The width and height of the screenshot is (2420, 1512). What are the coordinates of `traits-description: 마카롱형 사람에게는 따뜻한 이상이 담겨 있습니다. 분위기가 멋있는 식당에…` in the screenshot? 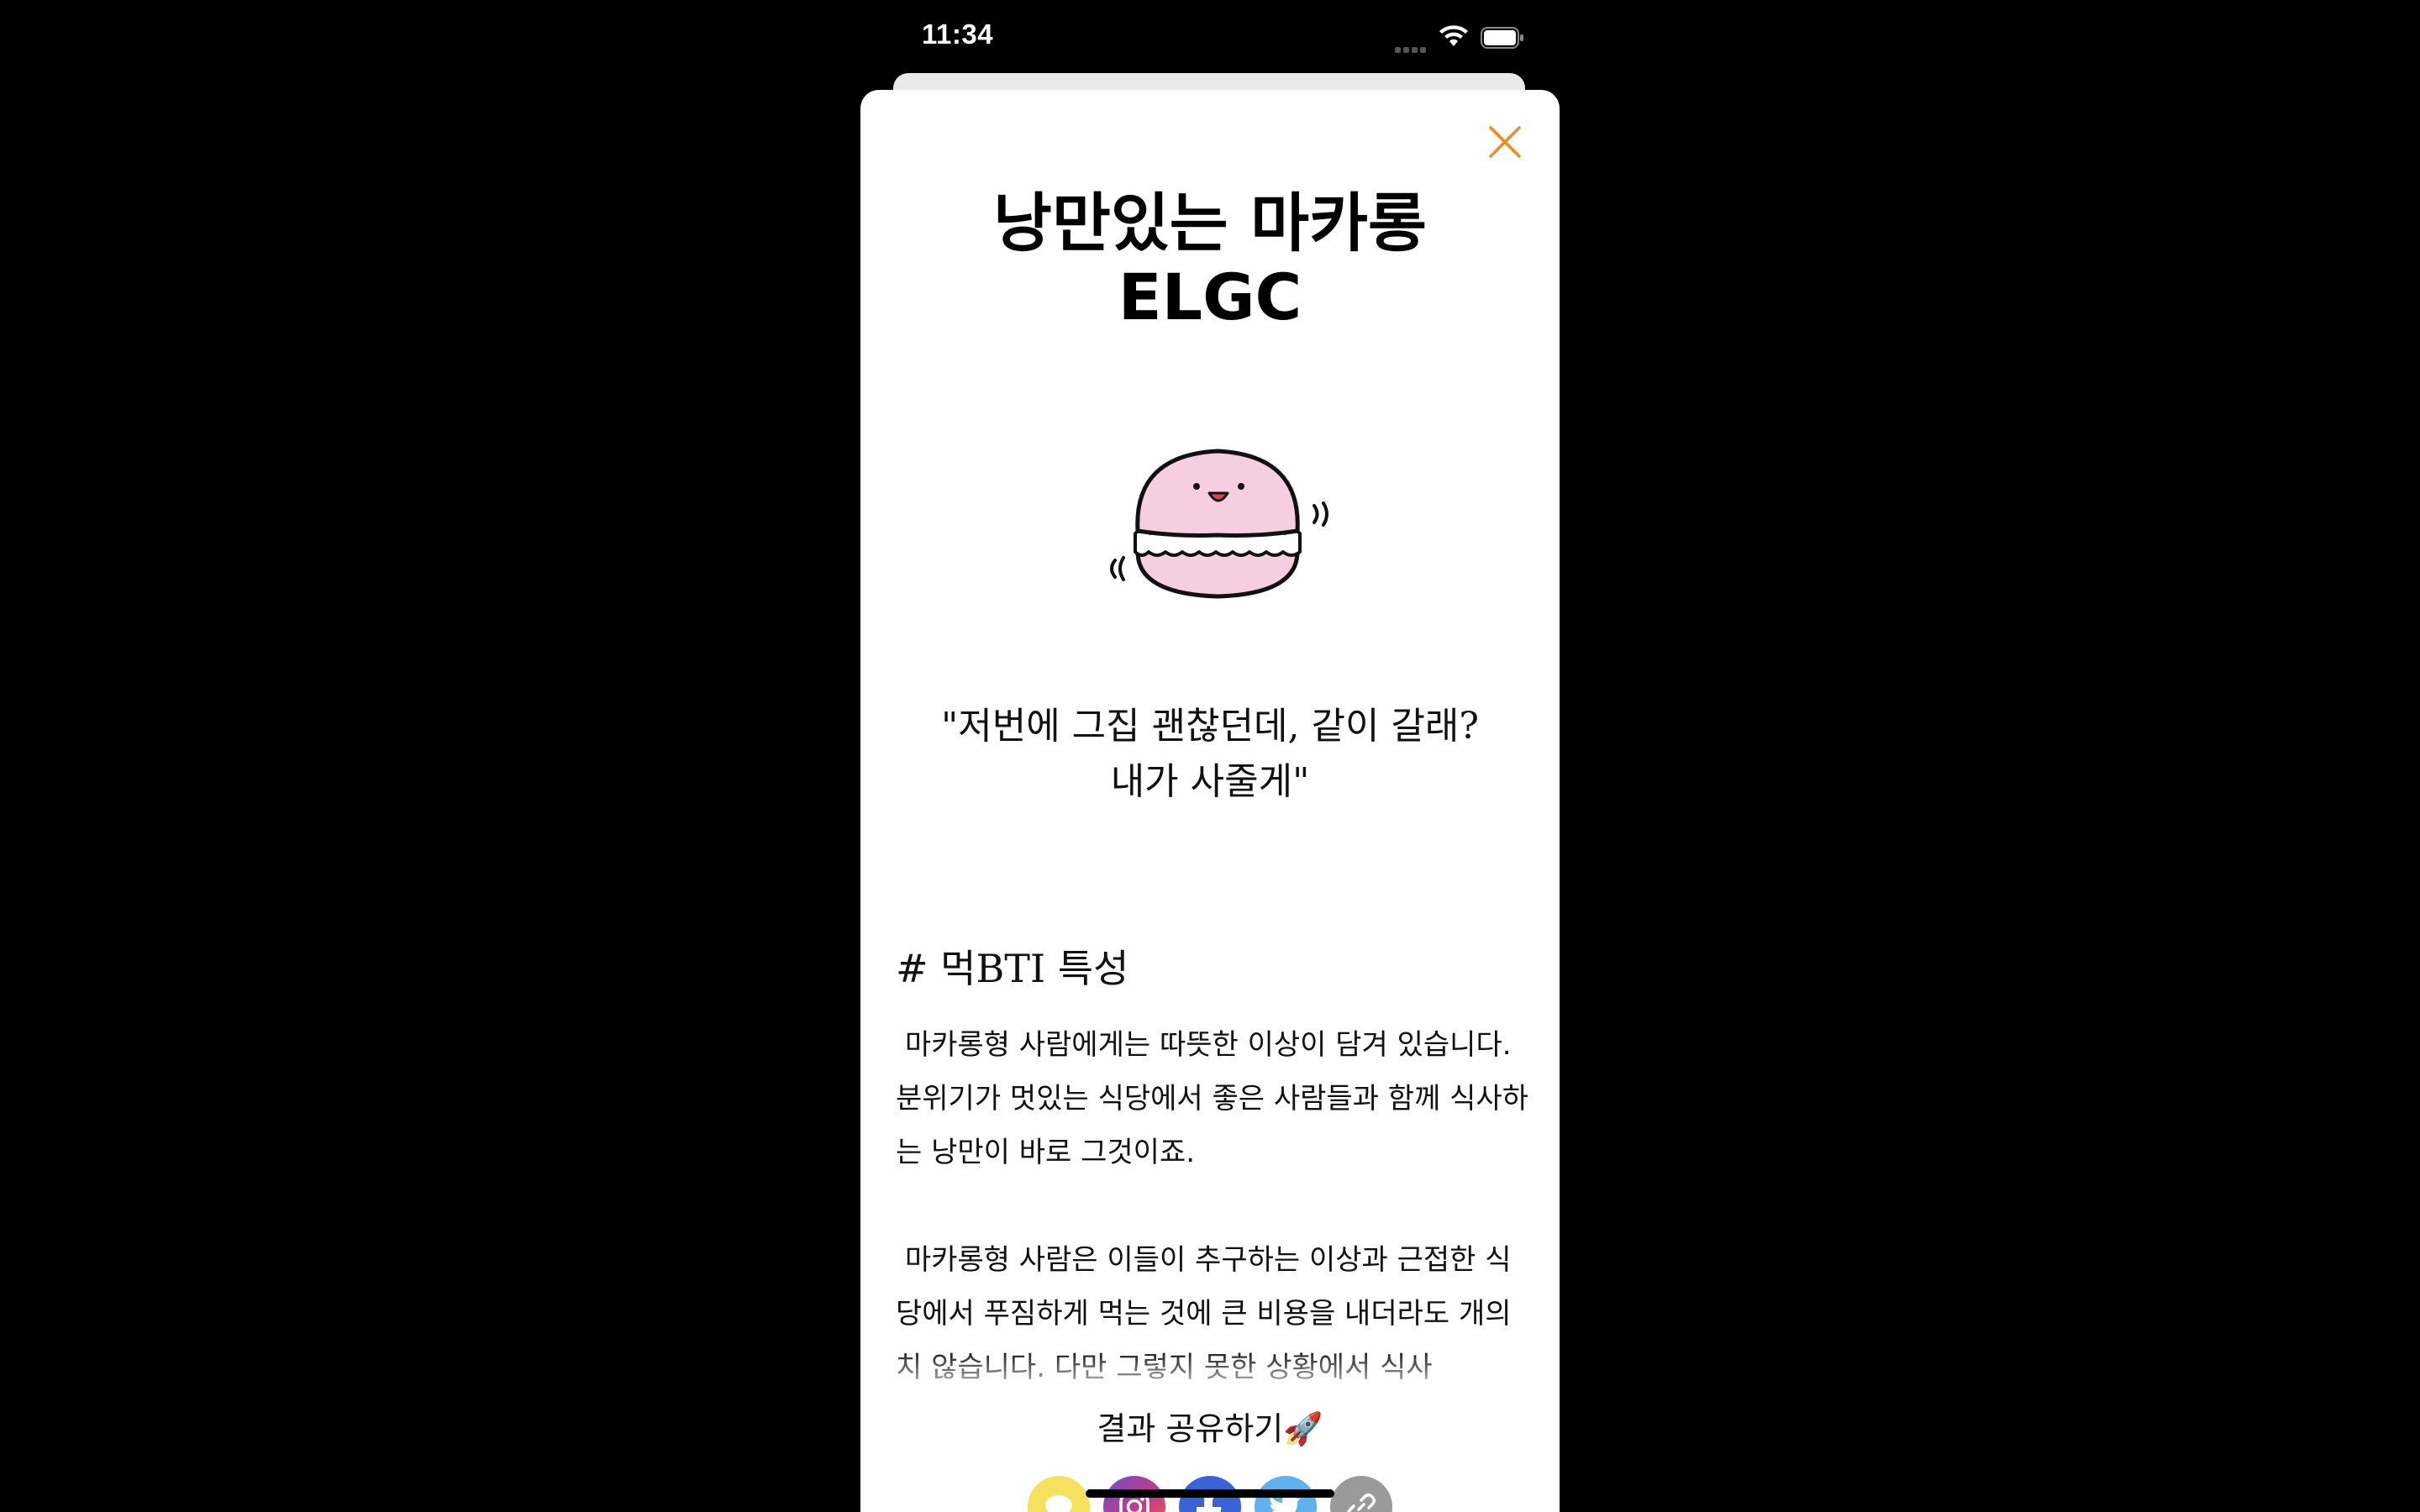 It's located at (1215, 1206).